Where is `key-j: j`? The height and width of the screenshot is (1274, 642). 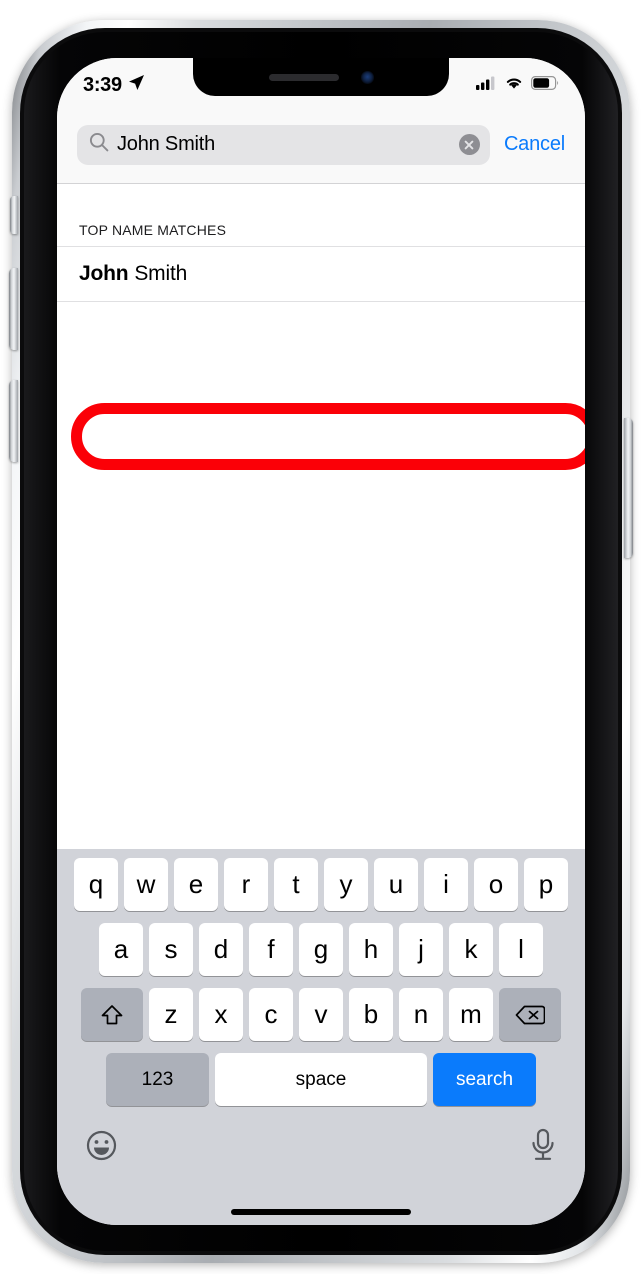
key-j: j is located at coordinates (421, 949).